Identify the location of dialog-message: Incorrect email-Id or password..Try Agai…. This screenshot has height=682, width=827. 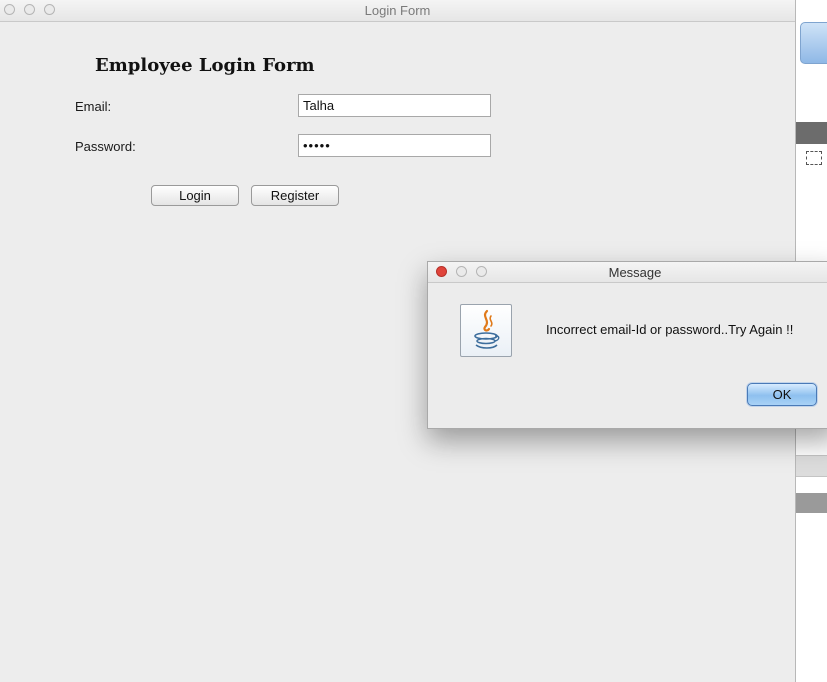
(670, 329).